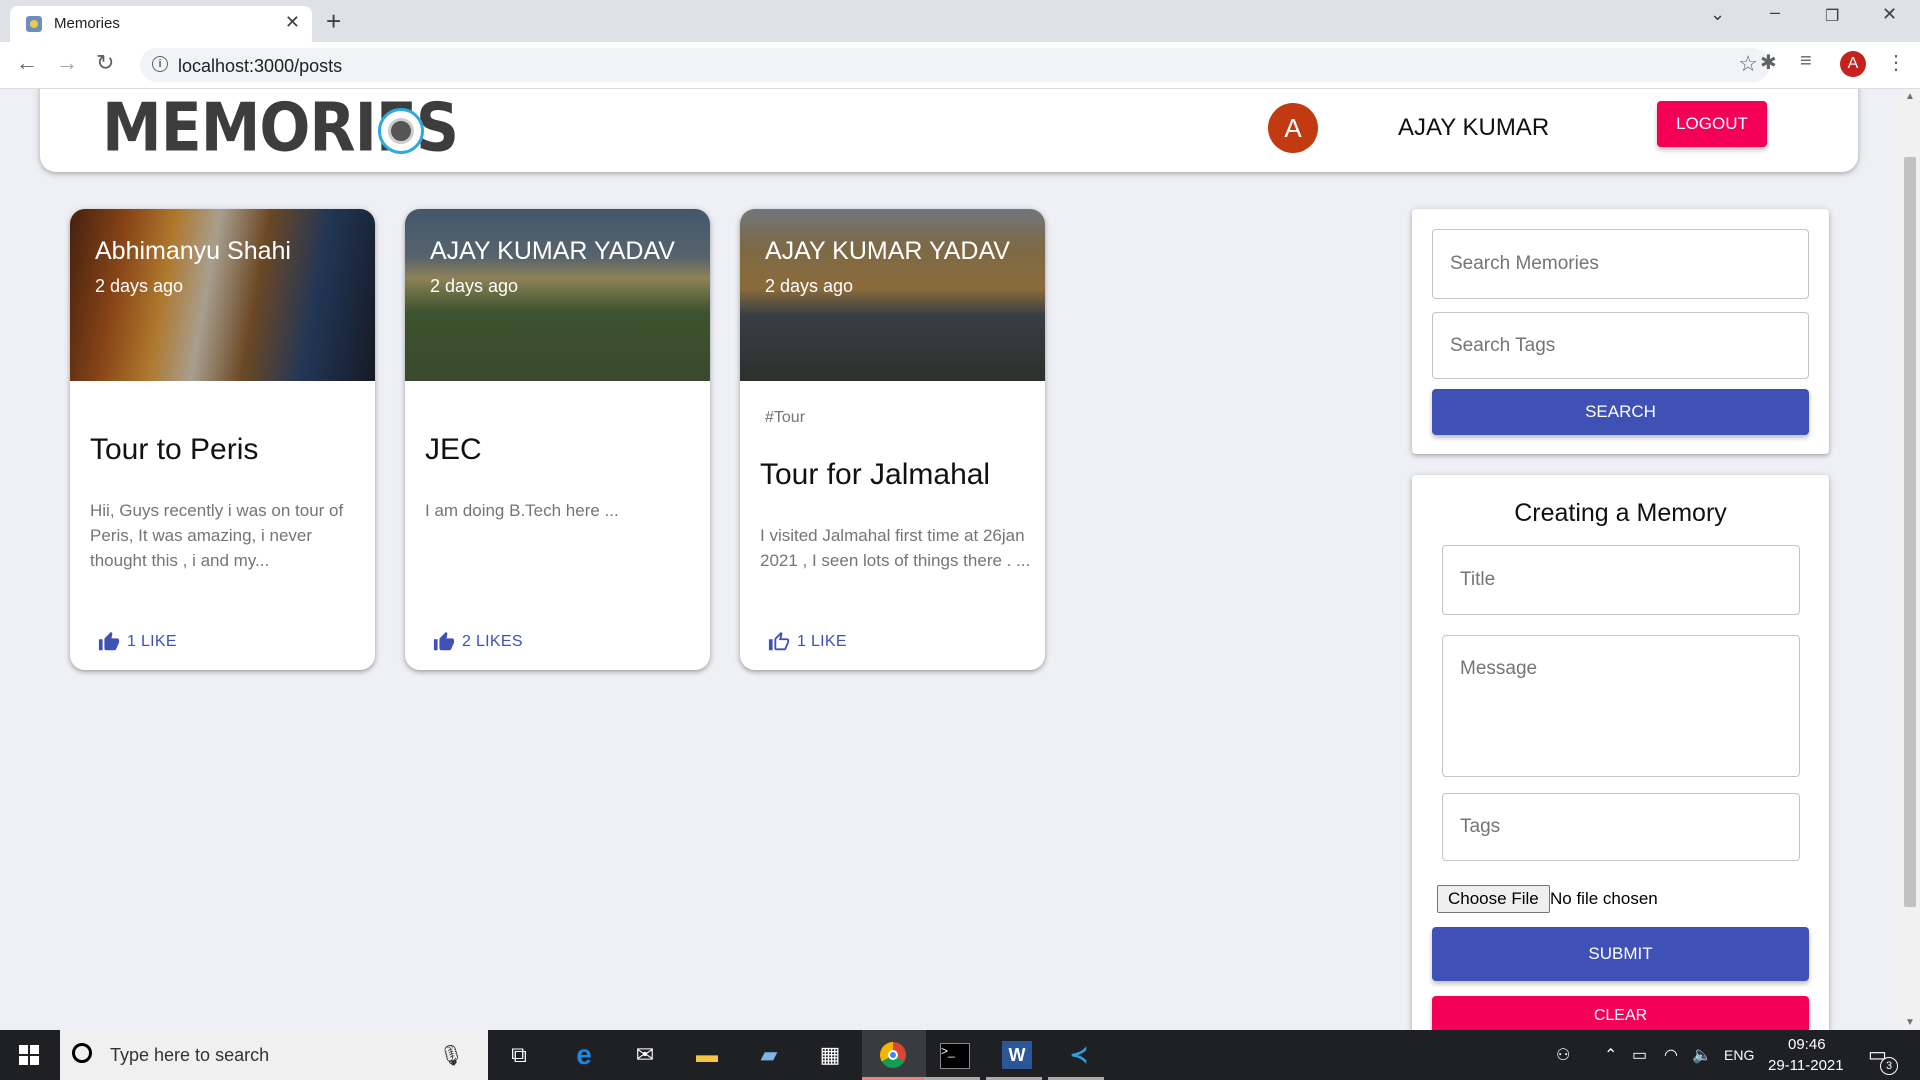  What do you see at coordinates (453, 449) in the screenshot?
I see `post-title: JEC` at bounding box center [453, 449].